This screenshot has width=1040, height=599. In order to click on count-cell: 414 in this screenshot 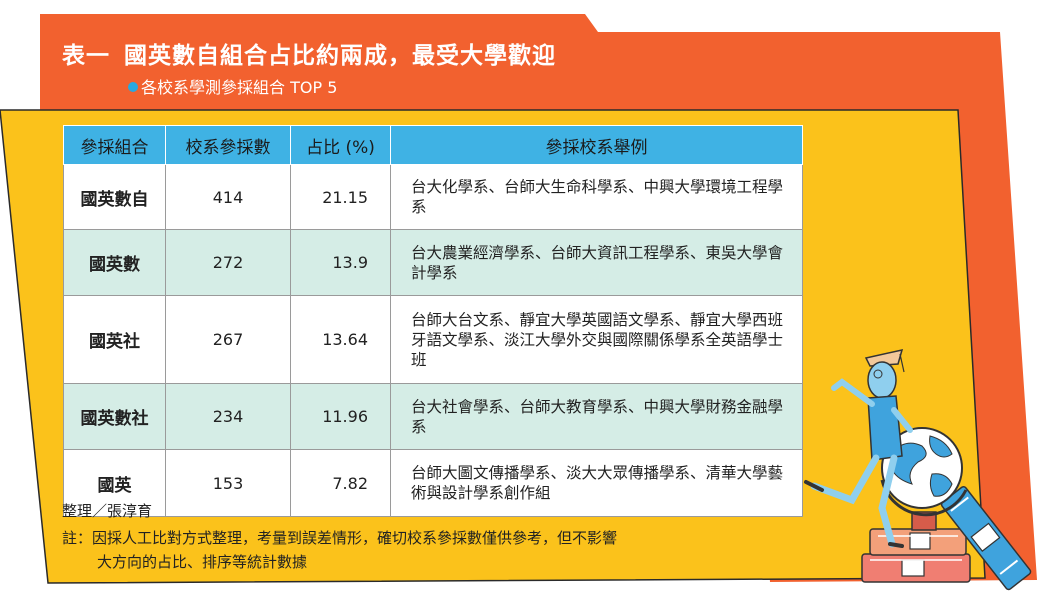, I will do `click(228, 197)`.